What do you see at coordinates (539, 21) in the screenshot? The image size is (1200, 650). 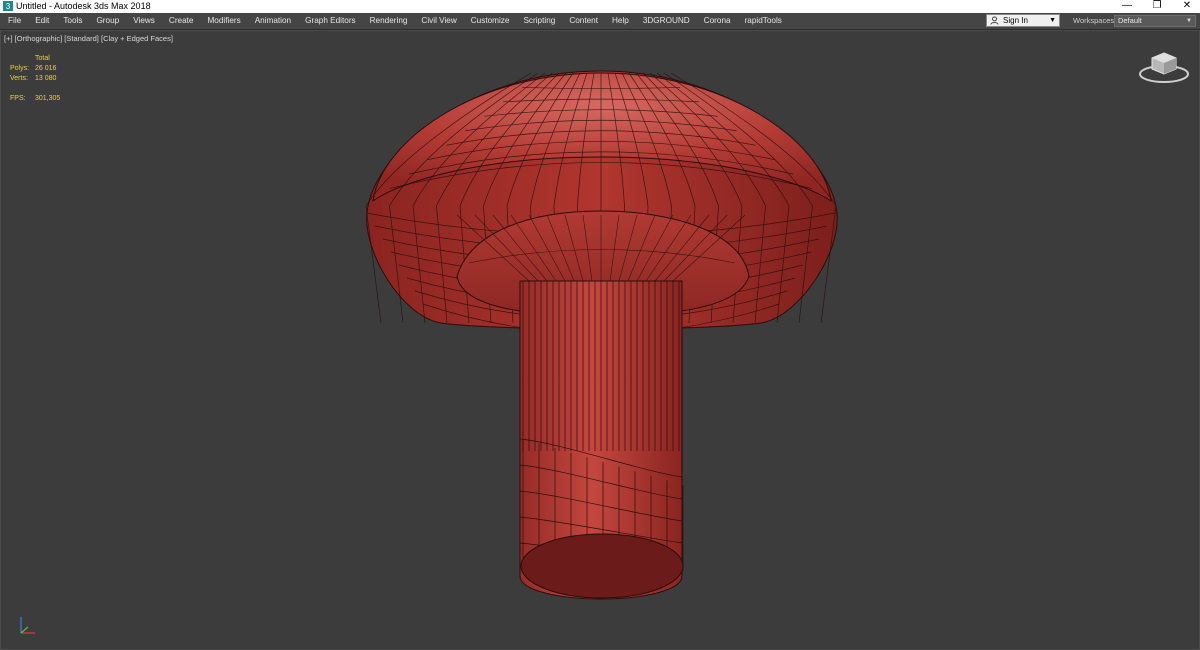 I see `menu-scripting: Scripting` at bounding box center [539, 21].